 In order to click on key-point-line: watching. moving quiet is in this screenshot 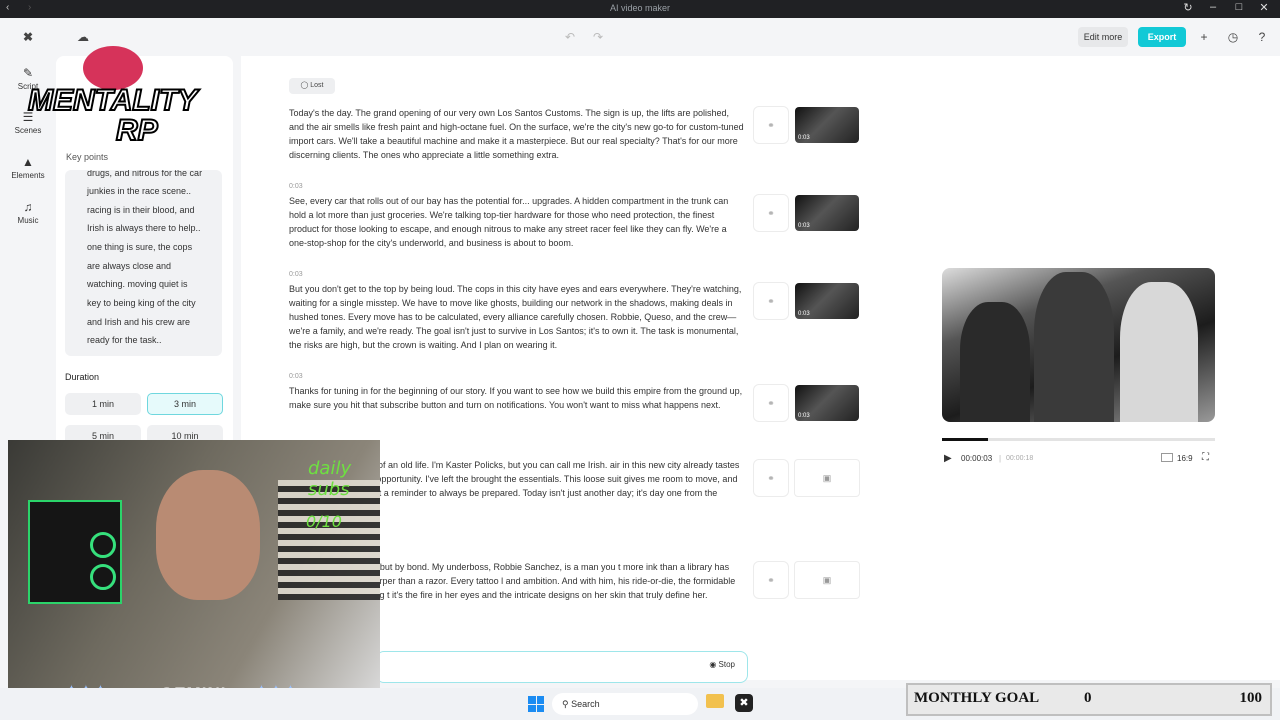, I will do `click(137, 284)`.